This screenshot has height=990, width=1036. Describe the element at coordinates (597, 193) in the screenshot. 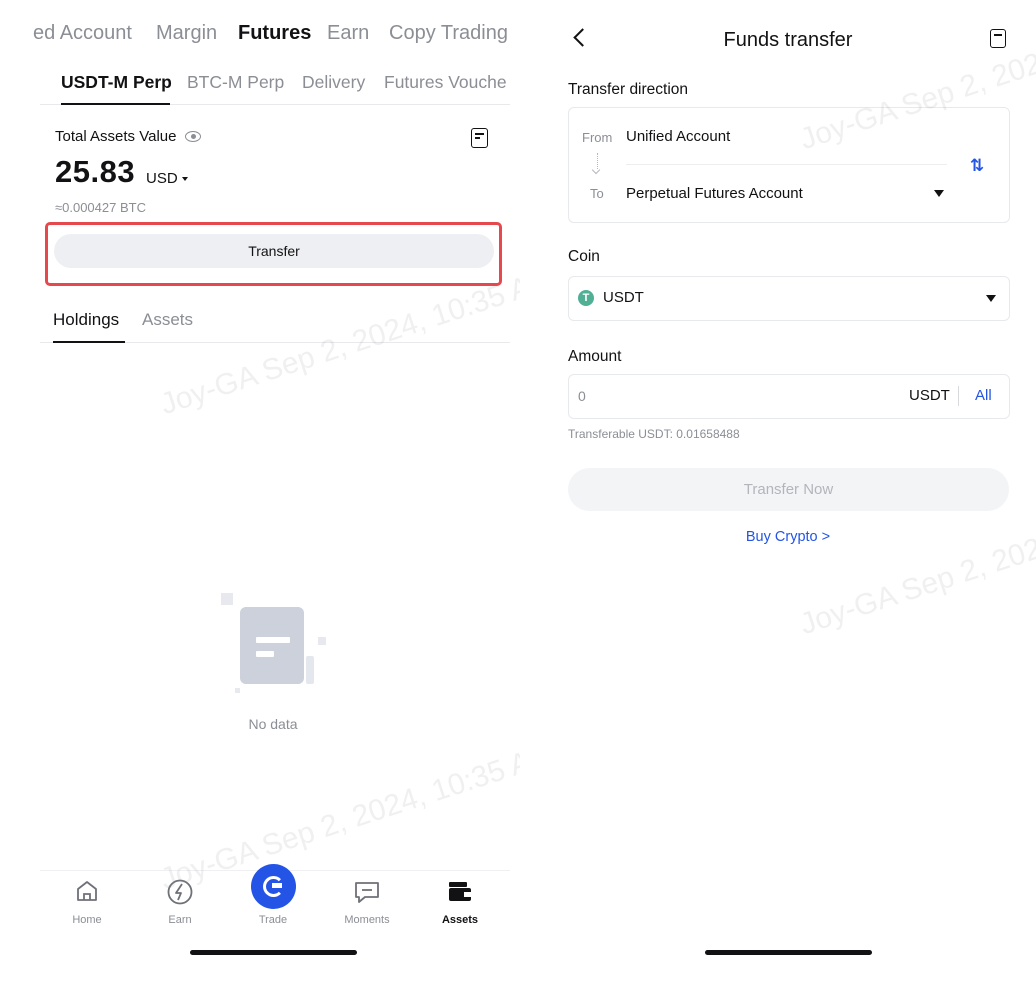

I see `to-label: To` at that location.